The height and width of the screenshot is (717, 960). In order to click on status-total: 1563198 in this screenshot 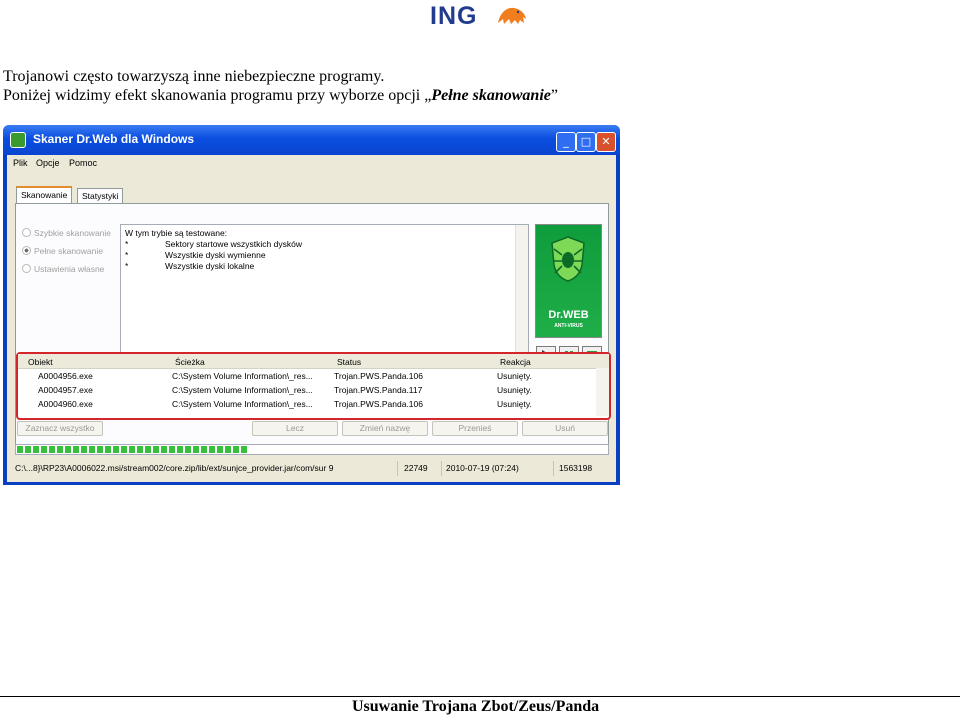, I will do `click(576, 468)`.